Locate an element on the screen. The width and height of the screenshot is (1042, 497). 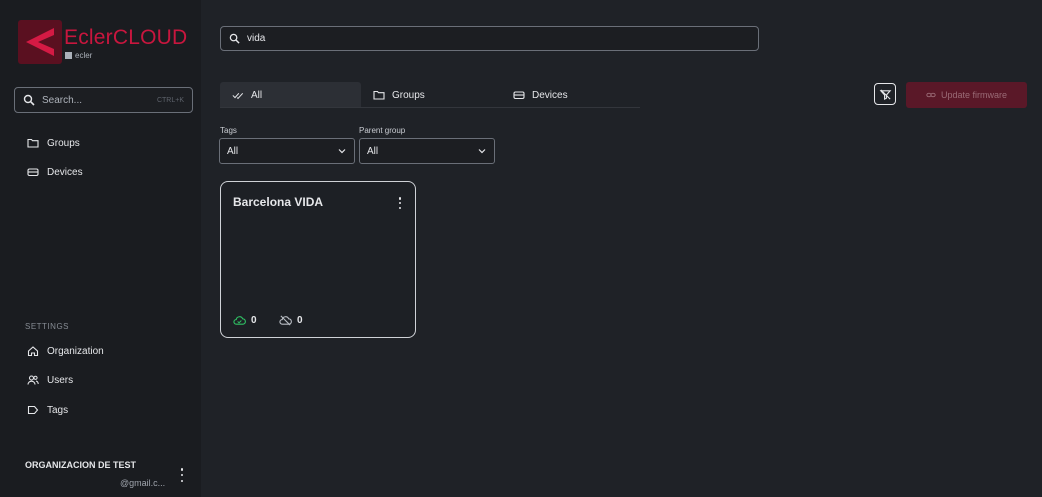
link-icon is located at coordinates (931, 95).